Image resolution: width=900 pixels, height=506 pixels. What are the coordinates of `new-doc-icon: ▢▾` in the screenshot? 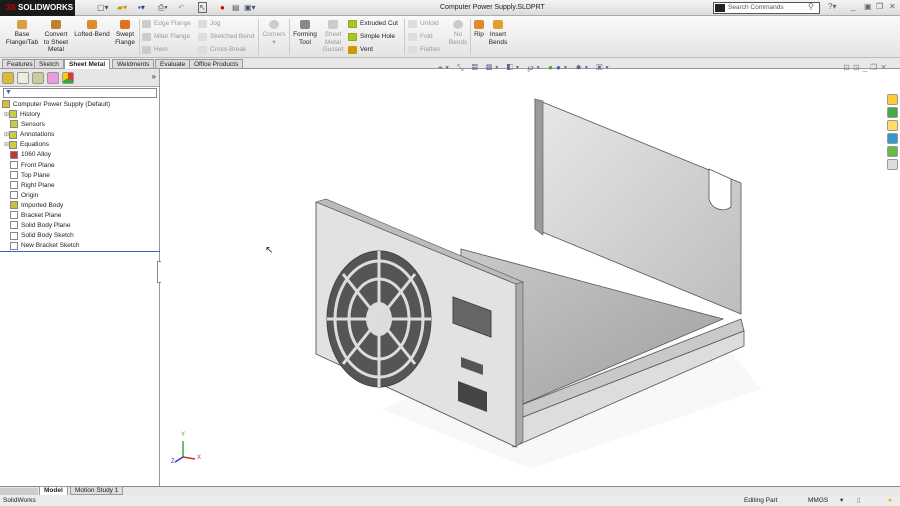 It's located at (103, 7).